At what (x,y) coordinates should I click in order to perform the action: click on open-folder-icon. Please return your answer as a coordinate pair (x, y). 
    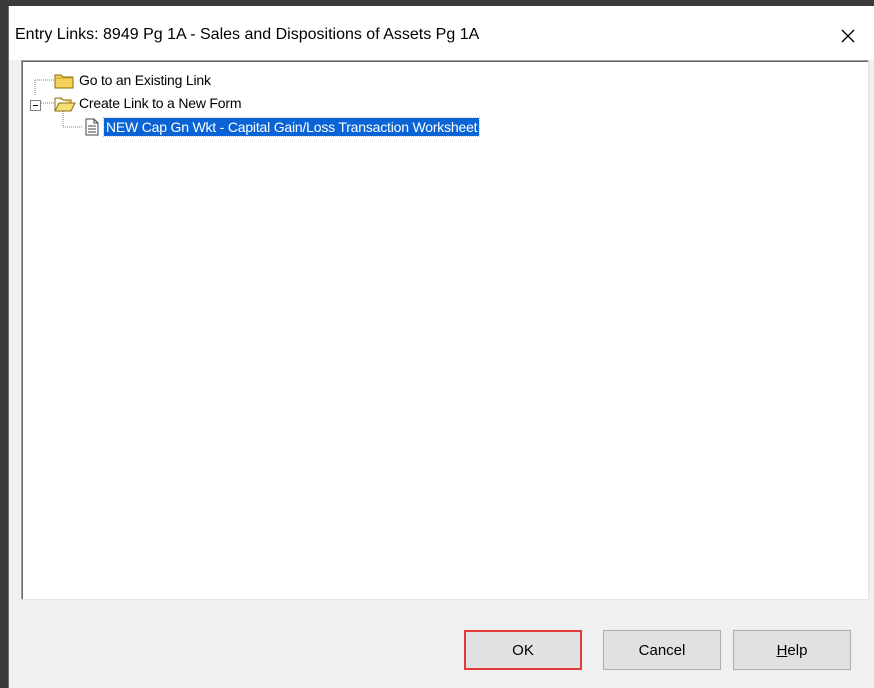
    Looking at the image, I should click on (65, 106).